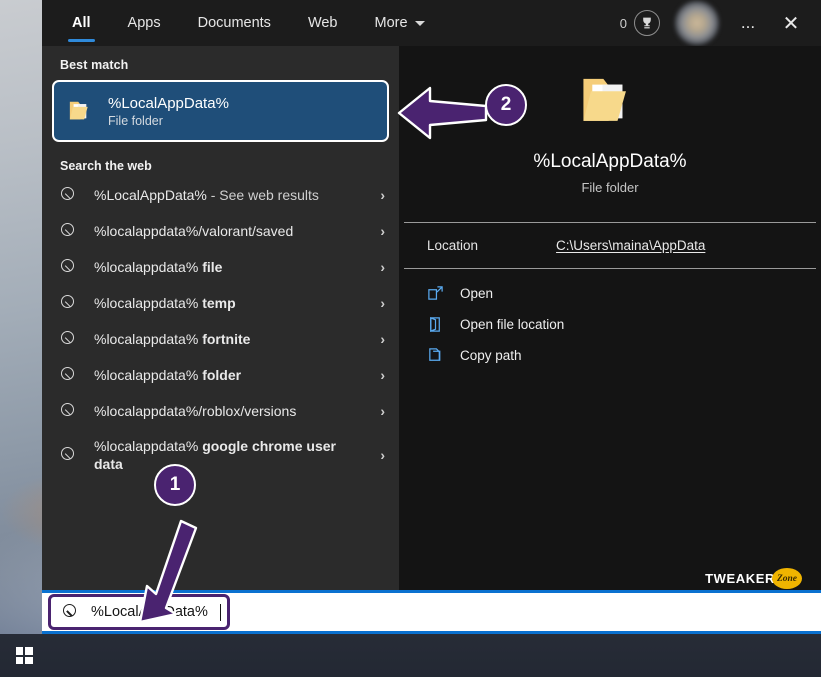 The image size is (821, 677). I want to click on web-result-suffix: fortnite, so click(226, 338).